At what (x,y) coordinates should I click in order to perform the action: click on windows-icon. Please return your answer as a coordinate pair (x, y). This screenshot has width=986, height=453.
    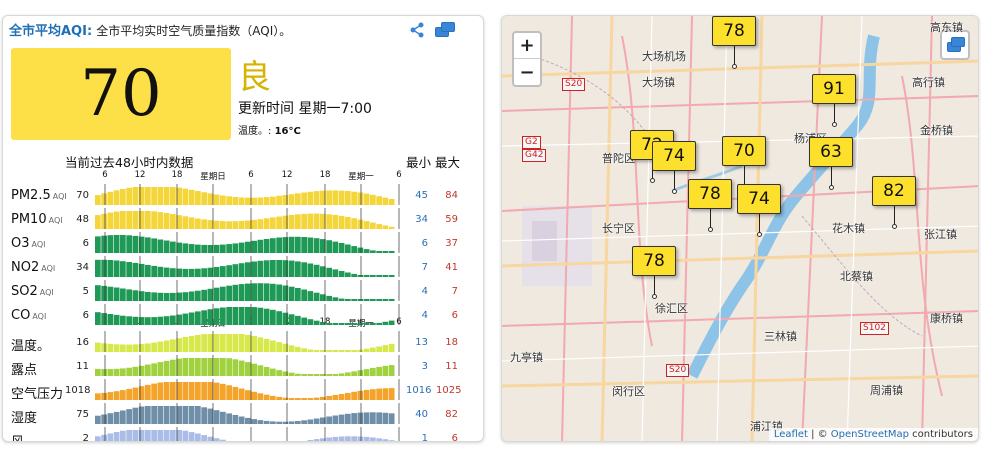
    Looking at the image, I should click on (446, 30).